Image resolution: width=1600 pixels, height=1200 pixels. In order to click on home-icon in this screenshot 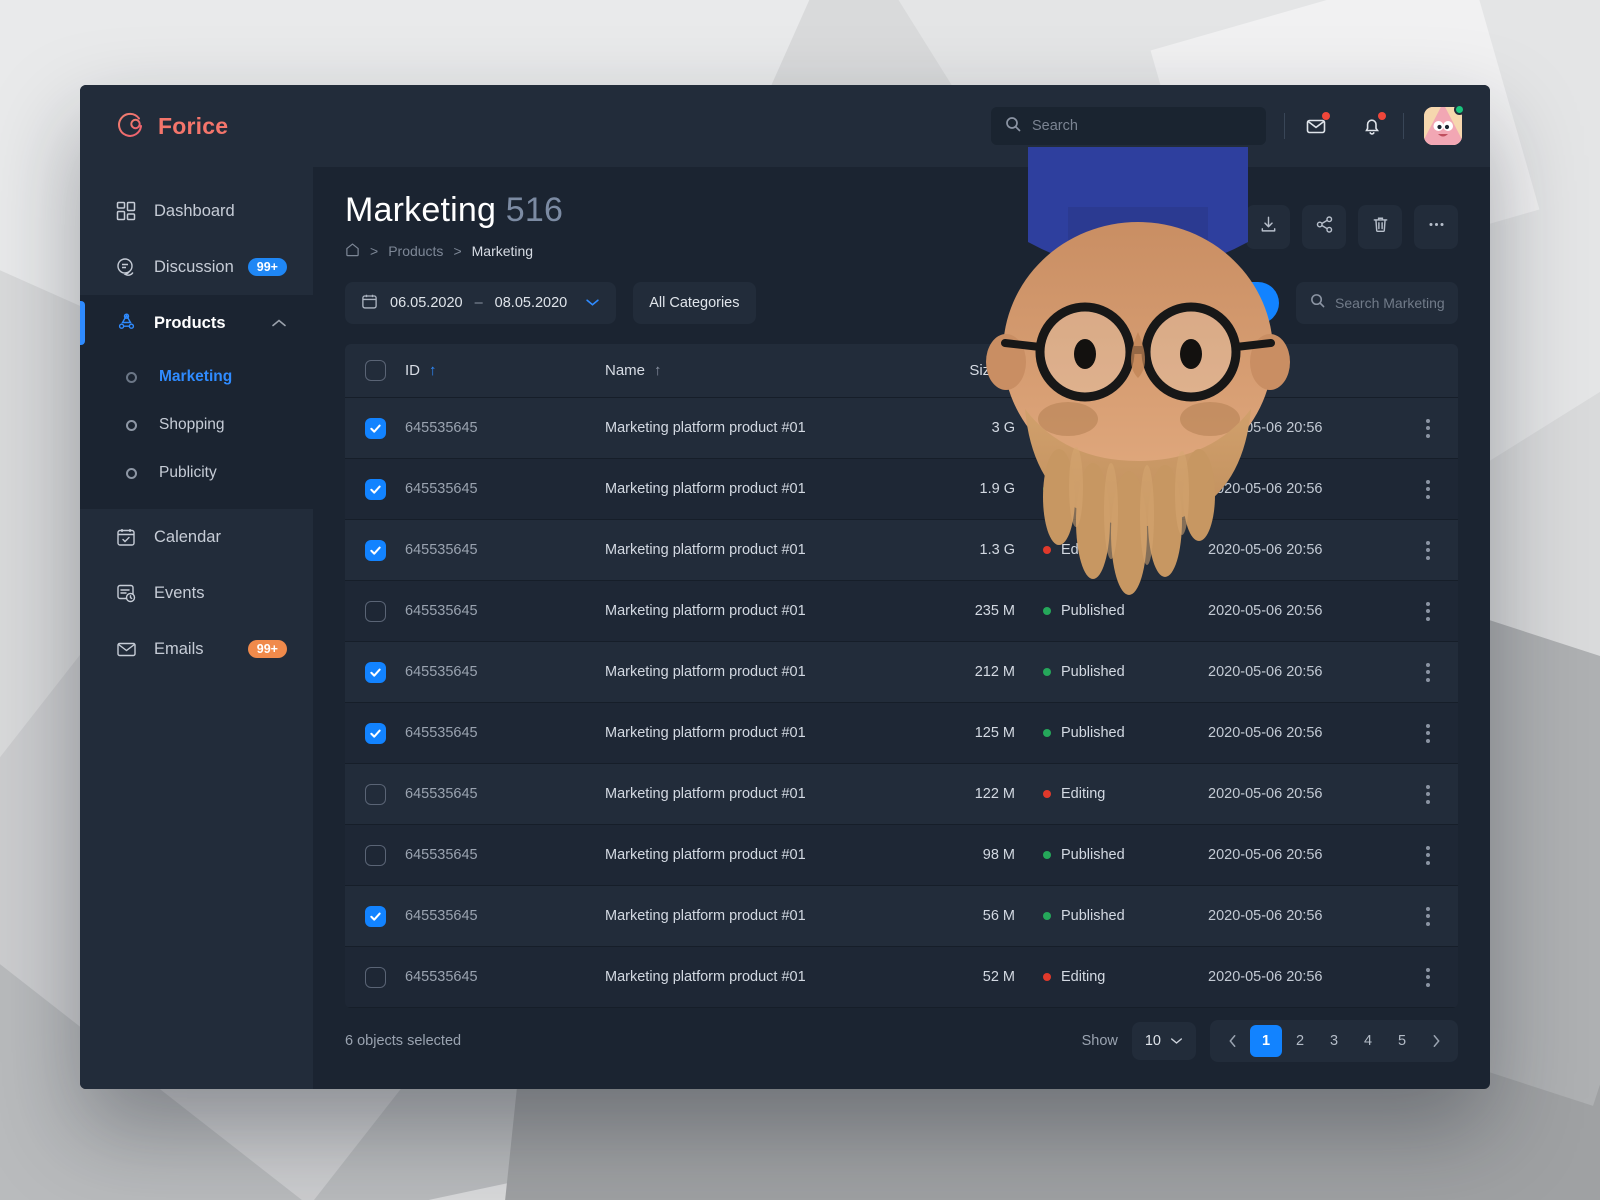, I will do `click(352, 251)`.